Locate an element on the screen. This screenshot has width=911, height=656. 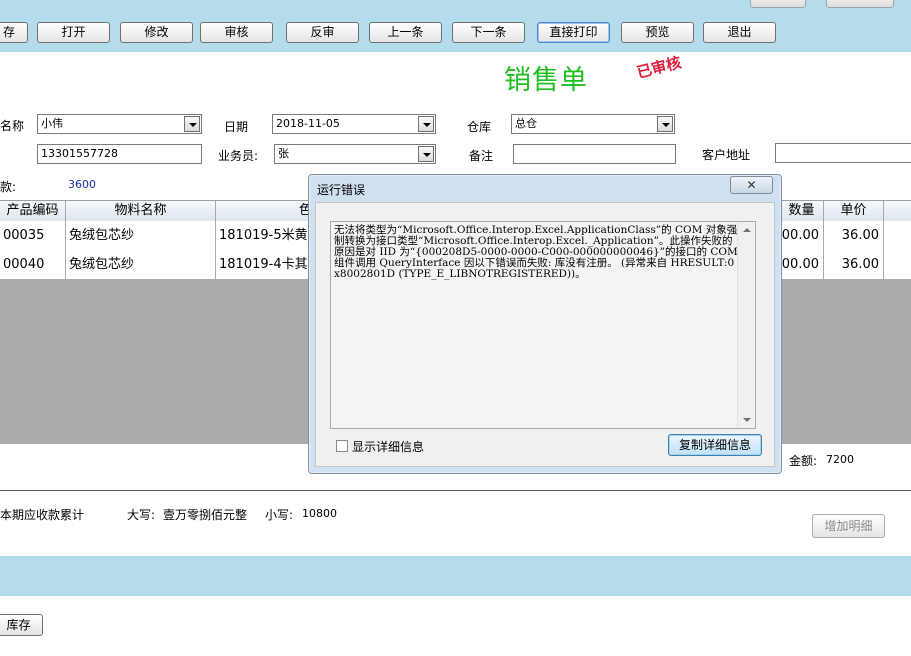
open-button: 打开 is located at coordinates (73, 32).